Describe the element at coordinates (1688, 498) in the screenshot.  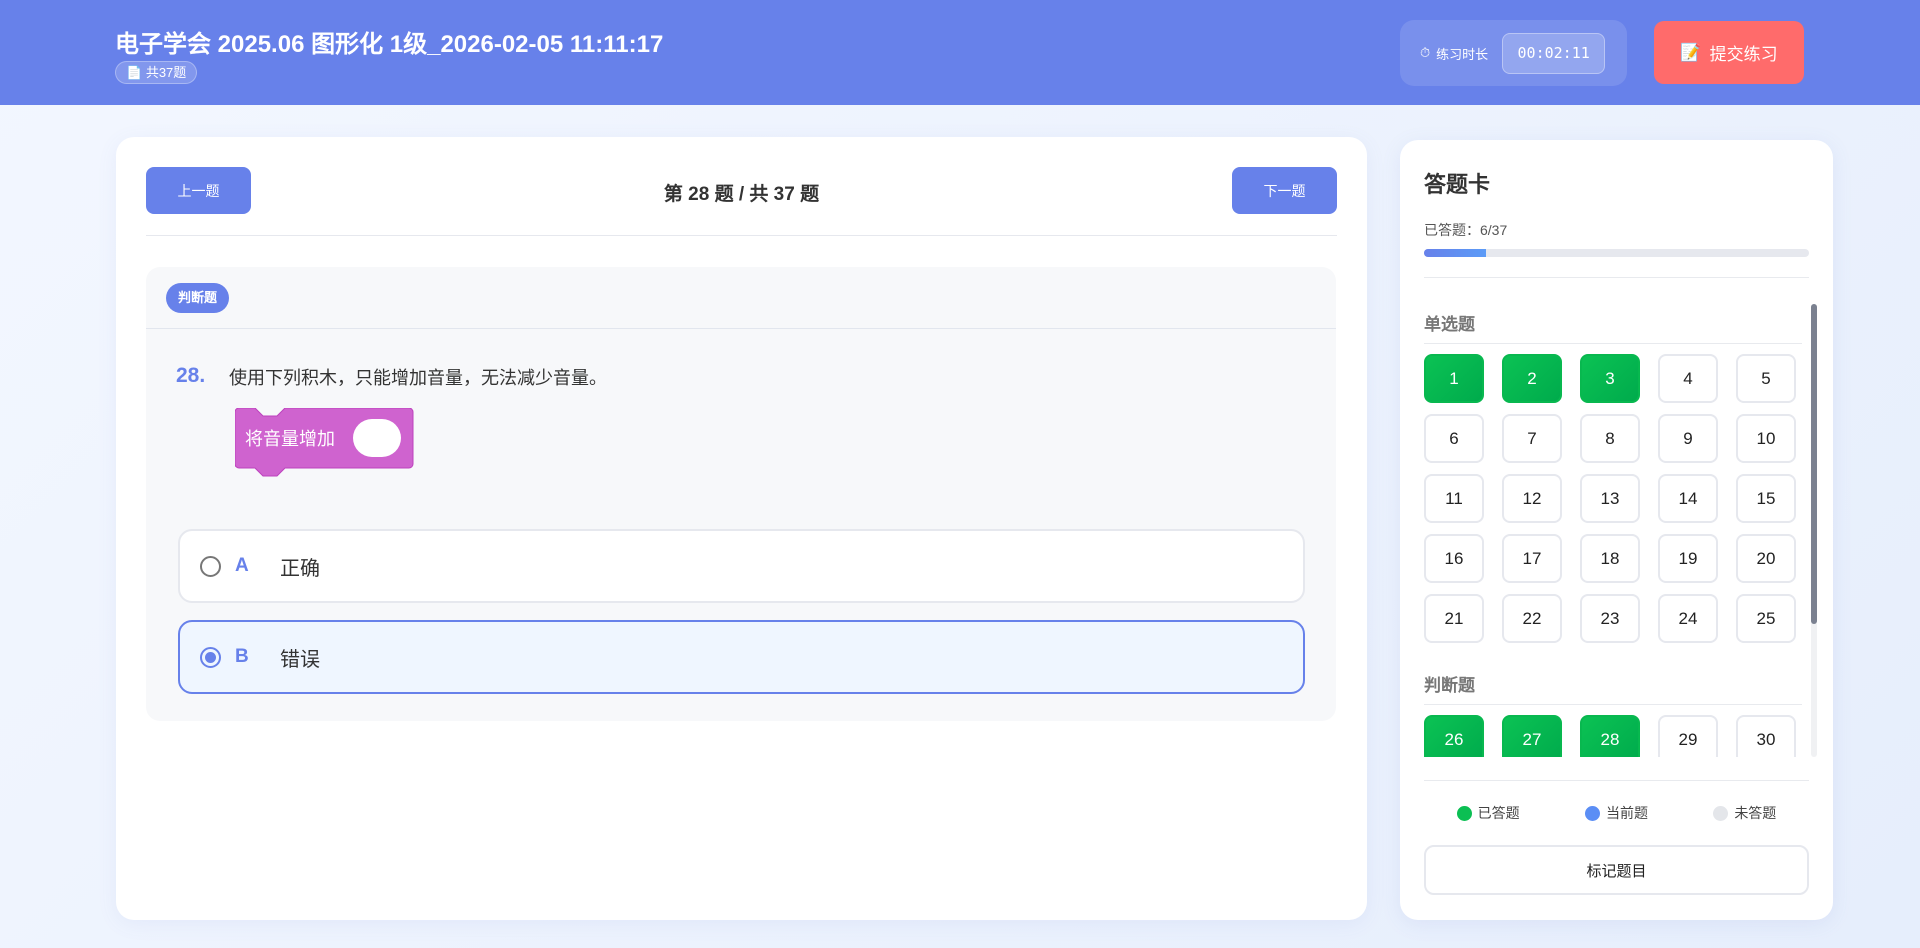
I see `question-cell: 14` at that location.